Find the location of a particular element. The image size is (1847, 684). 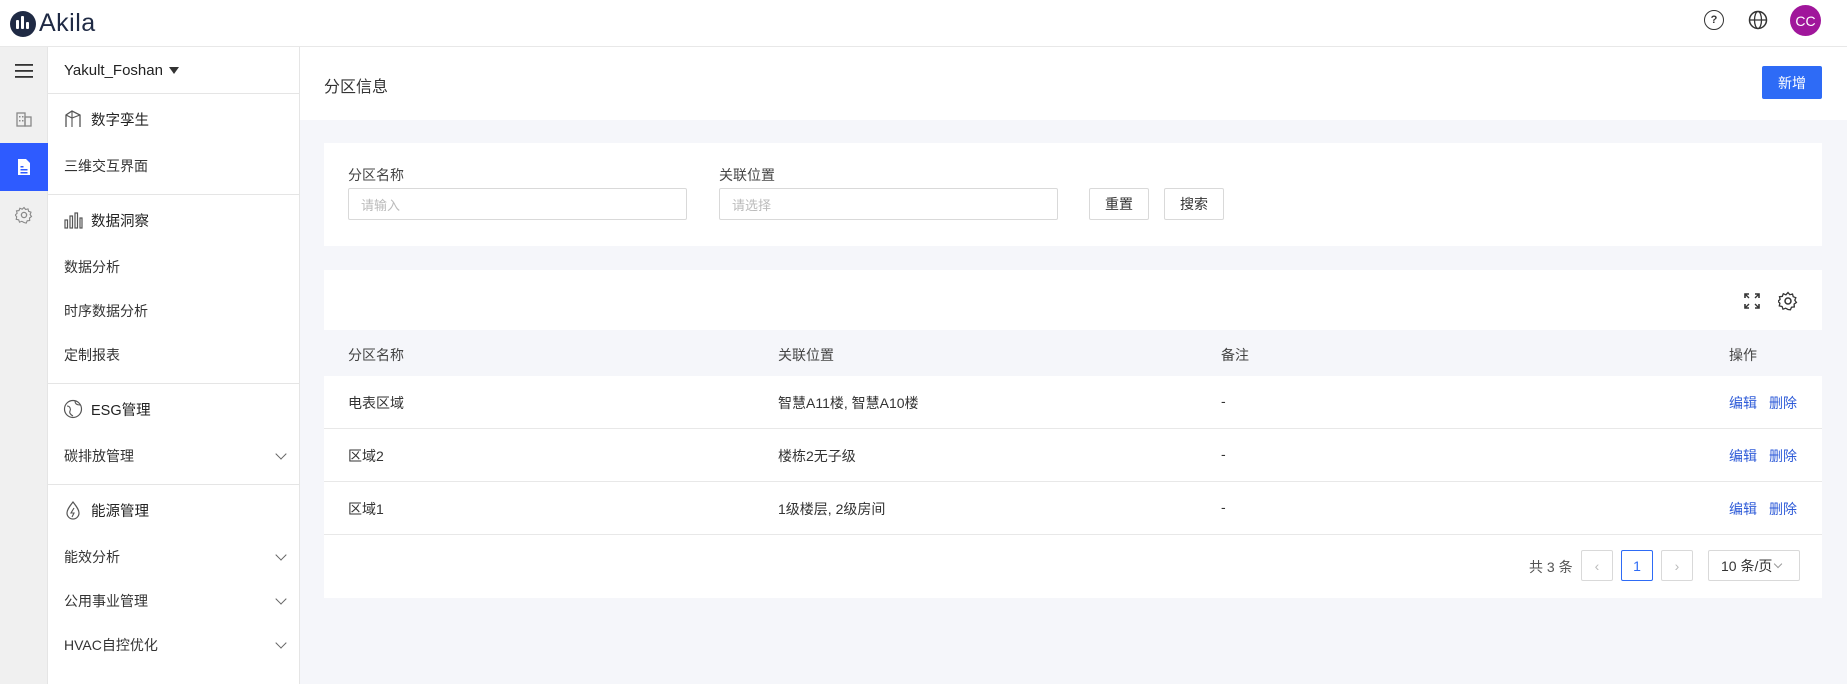

table-row: 电表区域 智慧A11楼, 智慧A10楼 - 编辑 删除 is located at coordinates (1073, 402).